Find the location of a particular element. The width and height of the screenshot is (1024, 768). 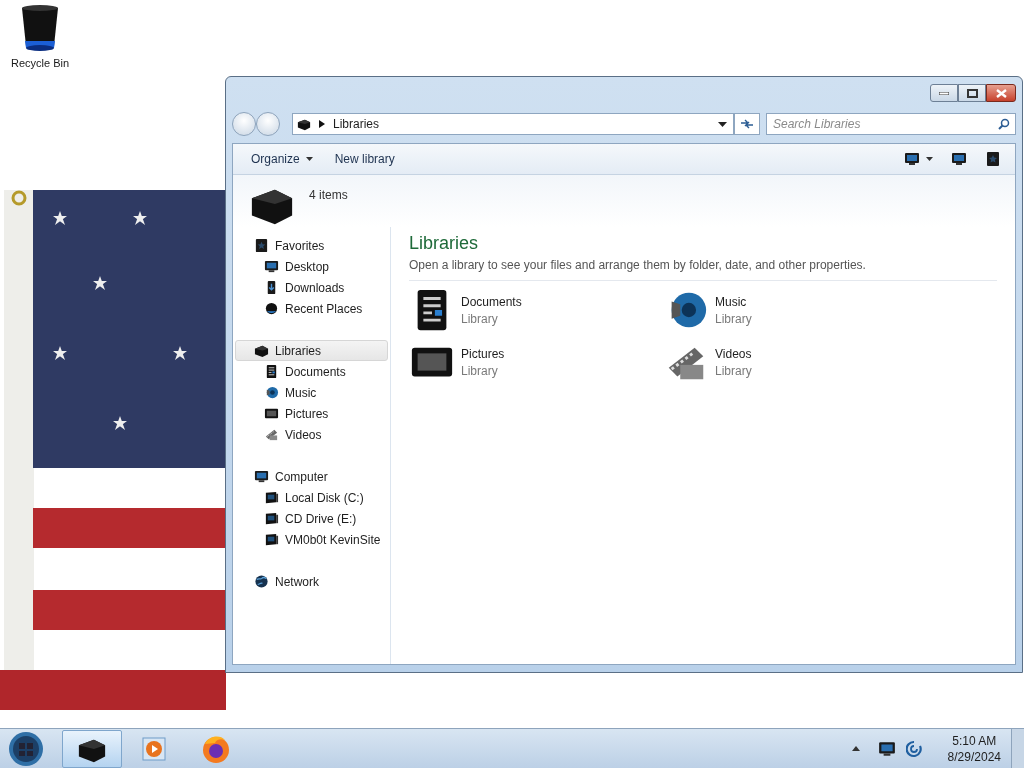

close-icon is located at coordinates (1001, 93).